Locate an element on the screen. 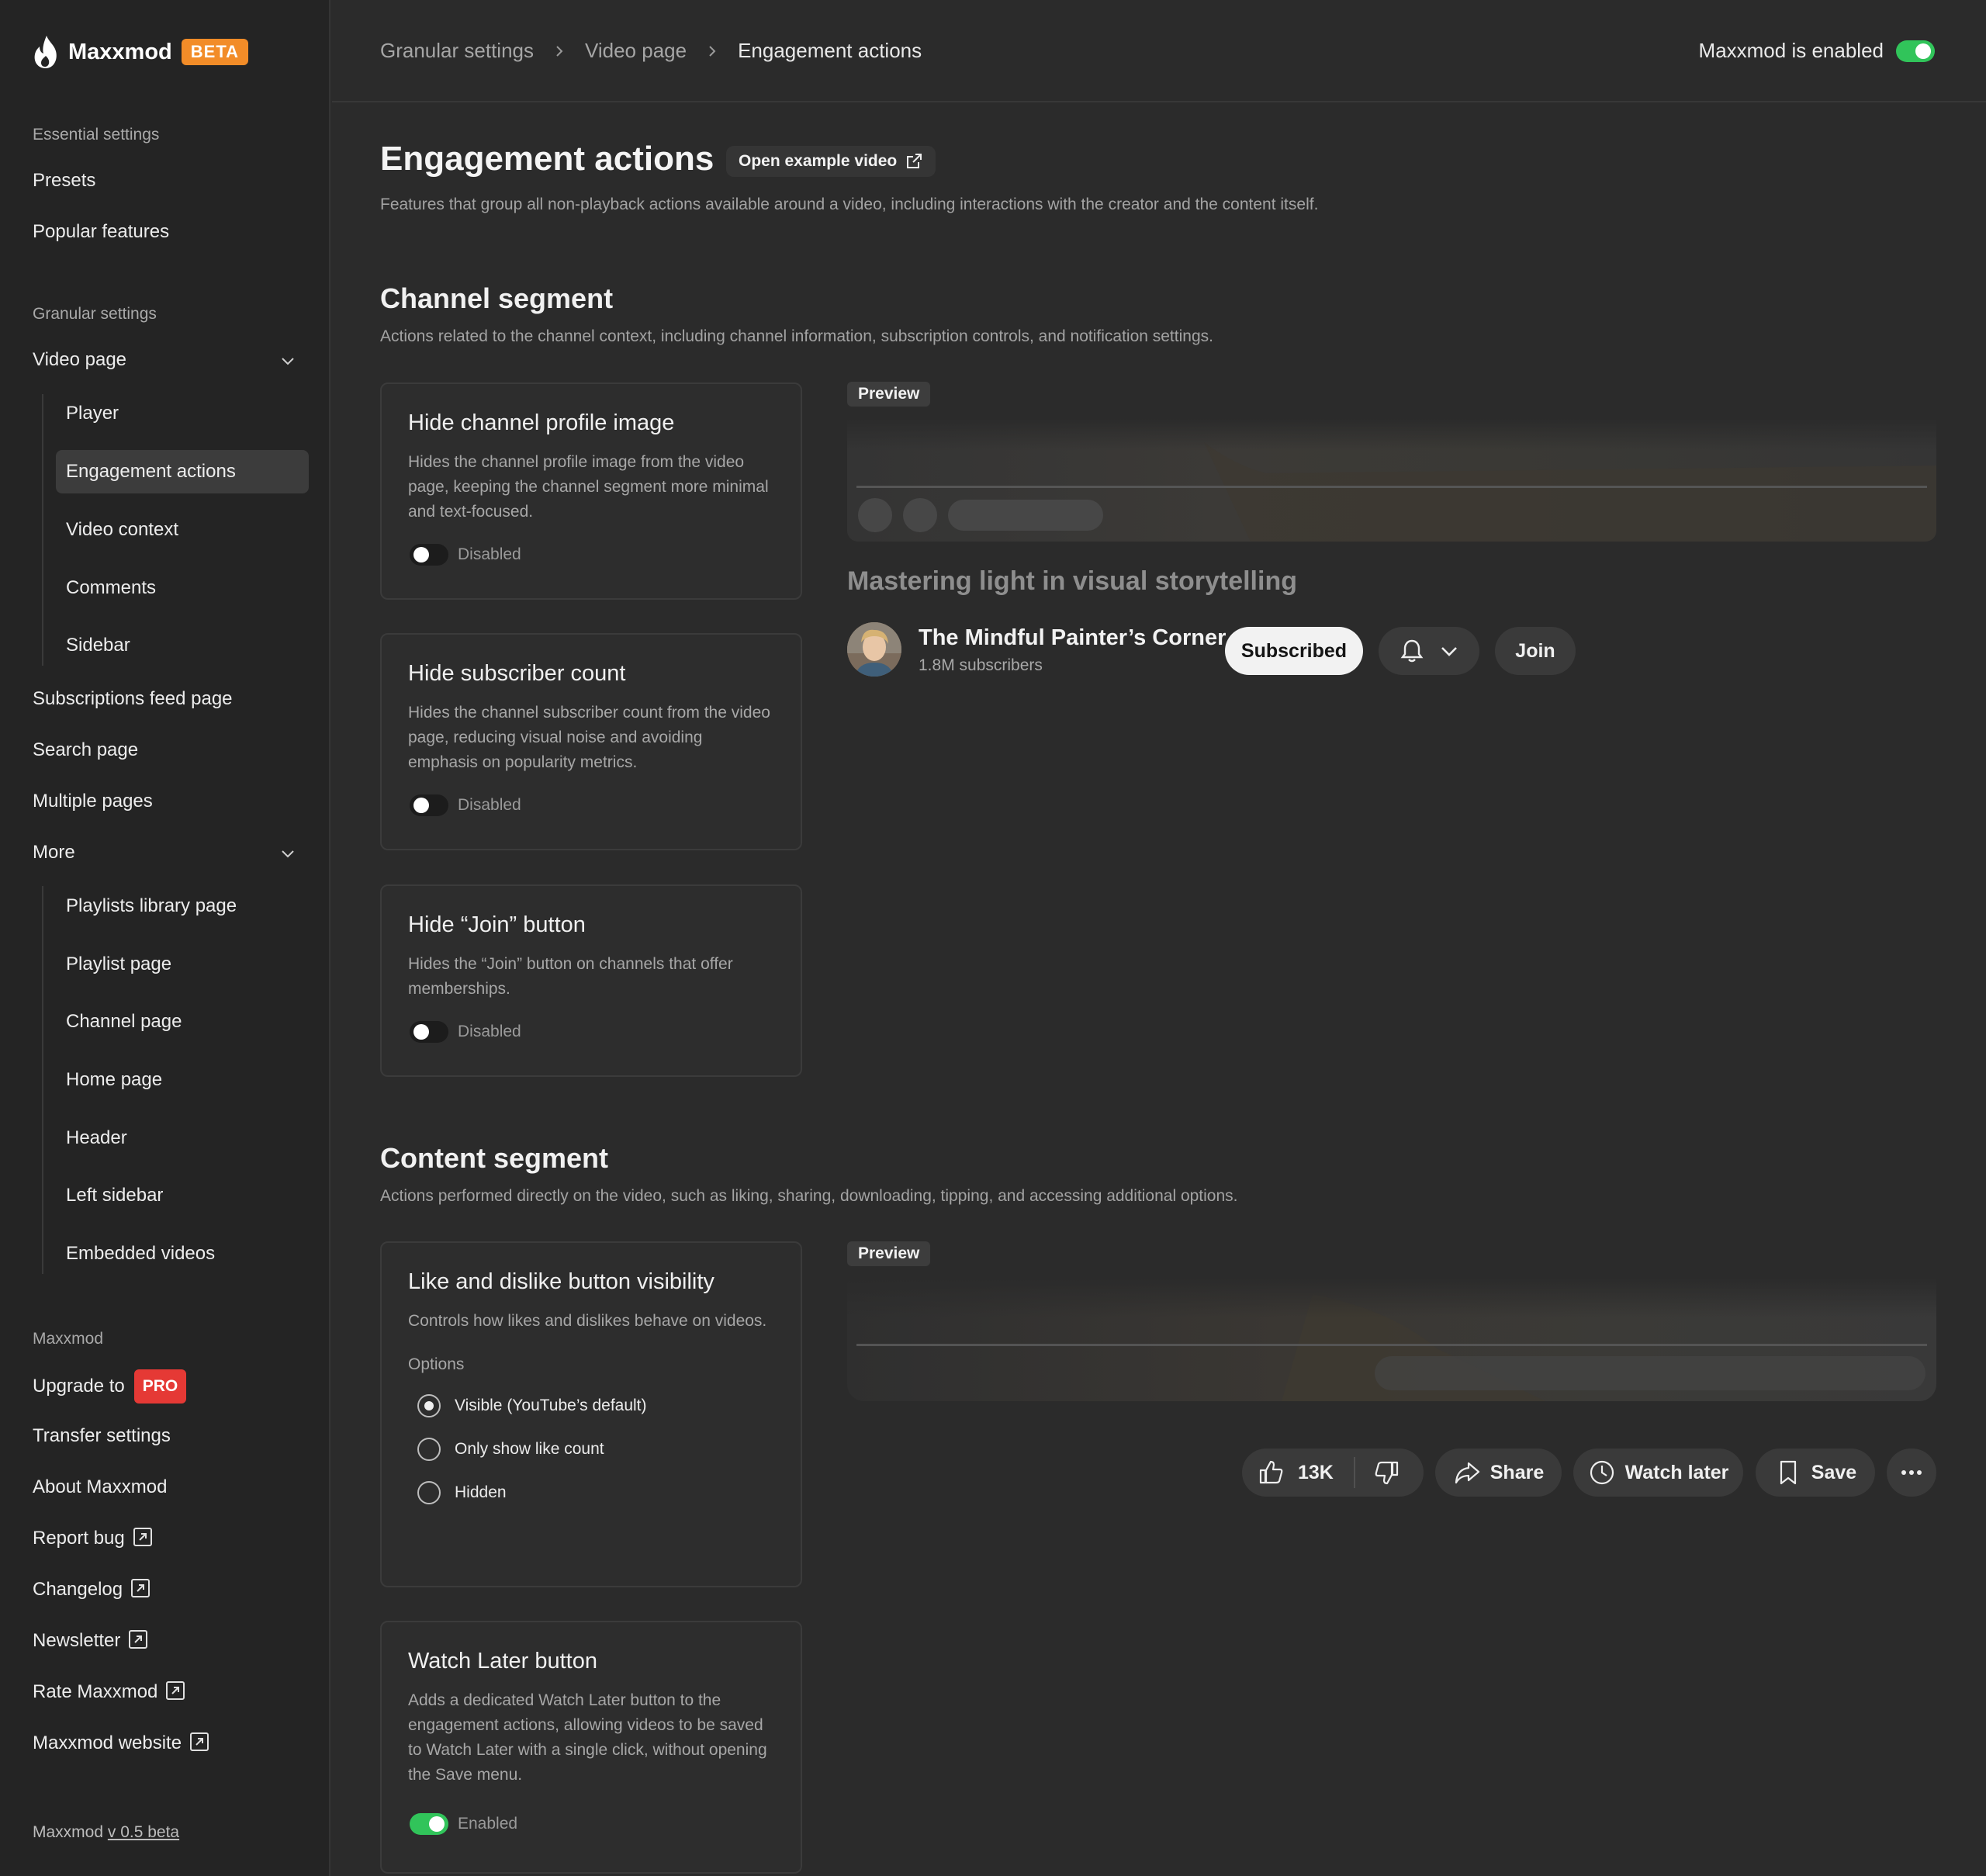 The width and height of the screenshot is (1986, 1876). save-button: Save is located at coordinates (1815, 1473).